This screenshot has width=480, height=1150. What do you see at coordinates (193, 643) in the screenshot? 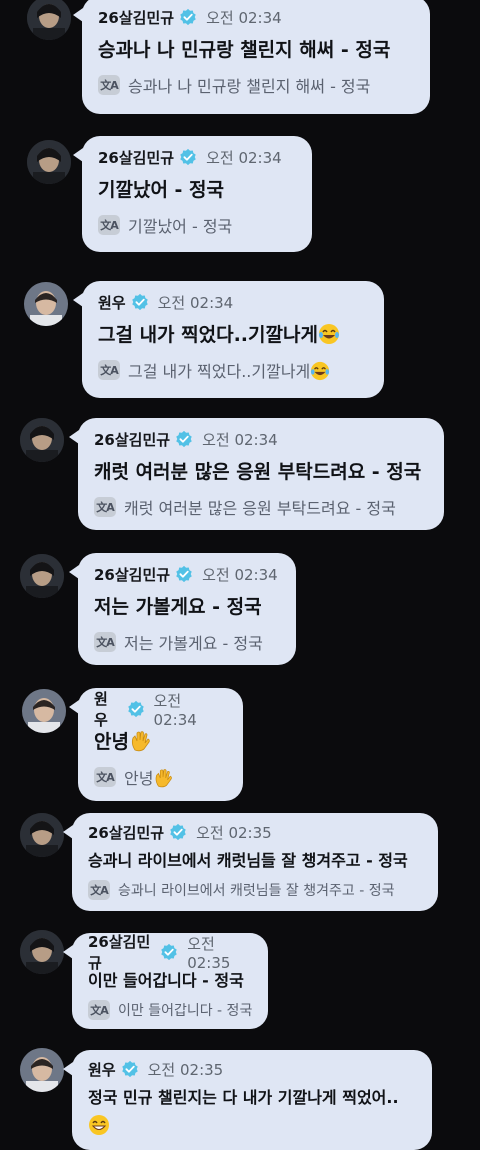
I see `translated-text: 저는 가볼게요 - 정국` at bounding box center [193, 643].